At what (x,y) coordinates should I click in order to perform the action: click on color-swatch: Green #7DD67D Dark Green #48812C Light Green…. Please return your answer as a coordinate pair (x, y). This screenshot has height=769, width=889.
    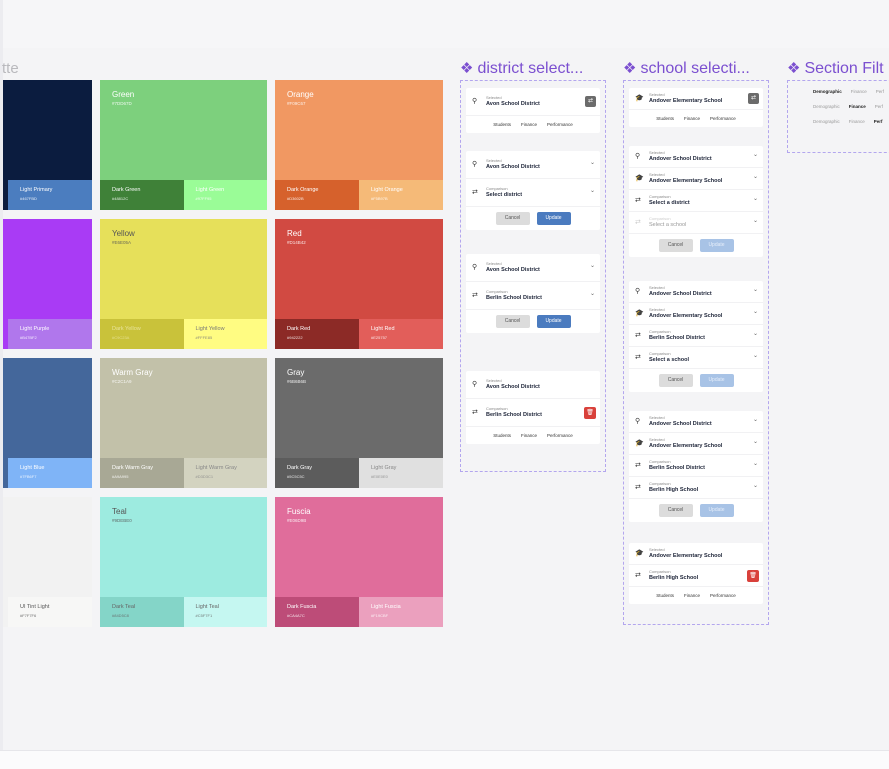
    Looking at the image, I should click on (183, 145).